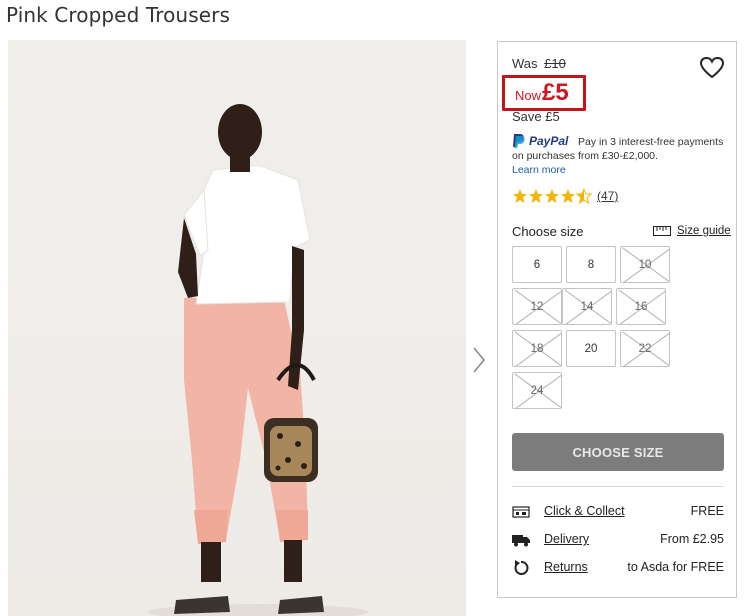 The image size is (752, 616). I want to click on size-option-label: 24, so click(537, 390).